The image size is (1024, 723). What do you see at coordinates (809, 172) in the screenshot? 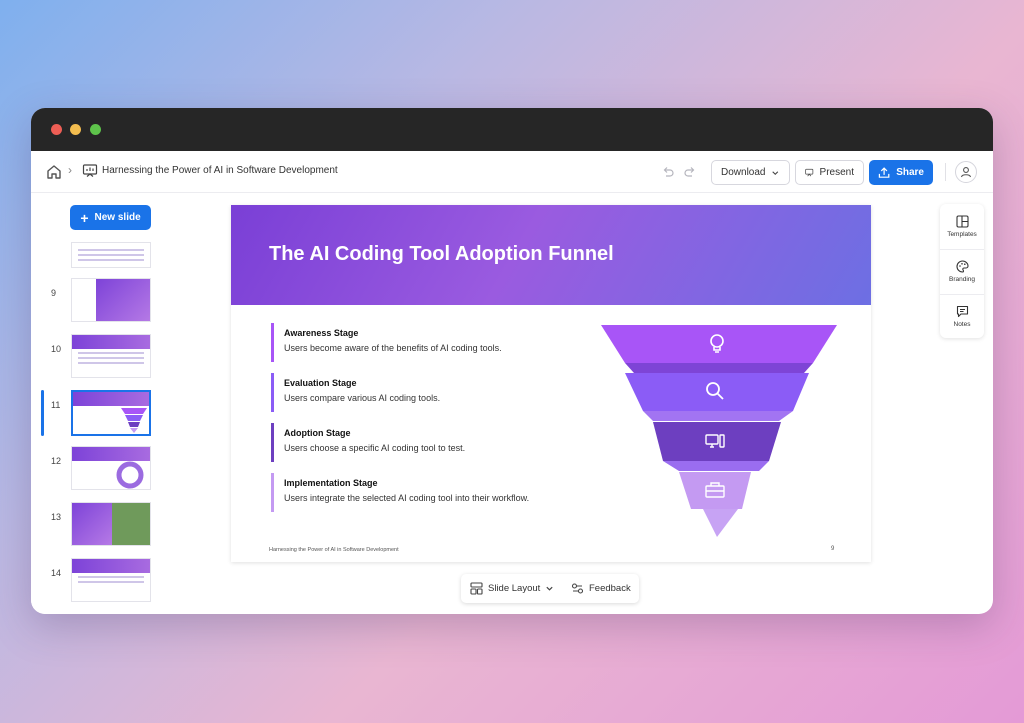
I see `present-icon` at bounding box center [809, 172].